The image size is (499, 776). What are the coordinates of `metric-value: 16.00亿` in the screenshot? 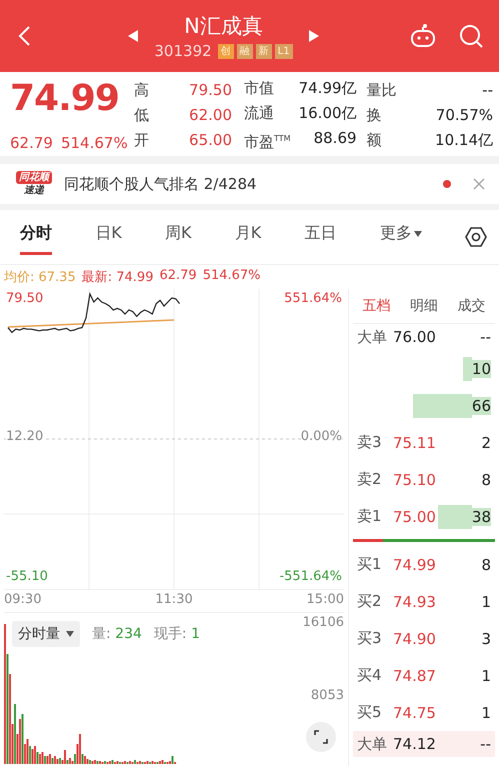 It's located at (327, 113).